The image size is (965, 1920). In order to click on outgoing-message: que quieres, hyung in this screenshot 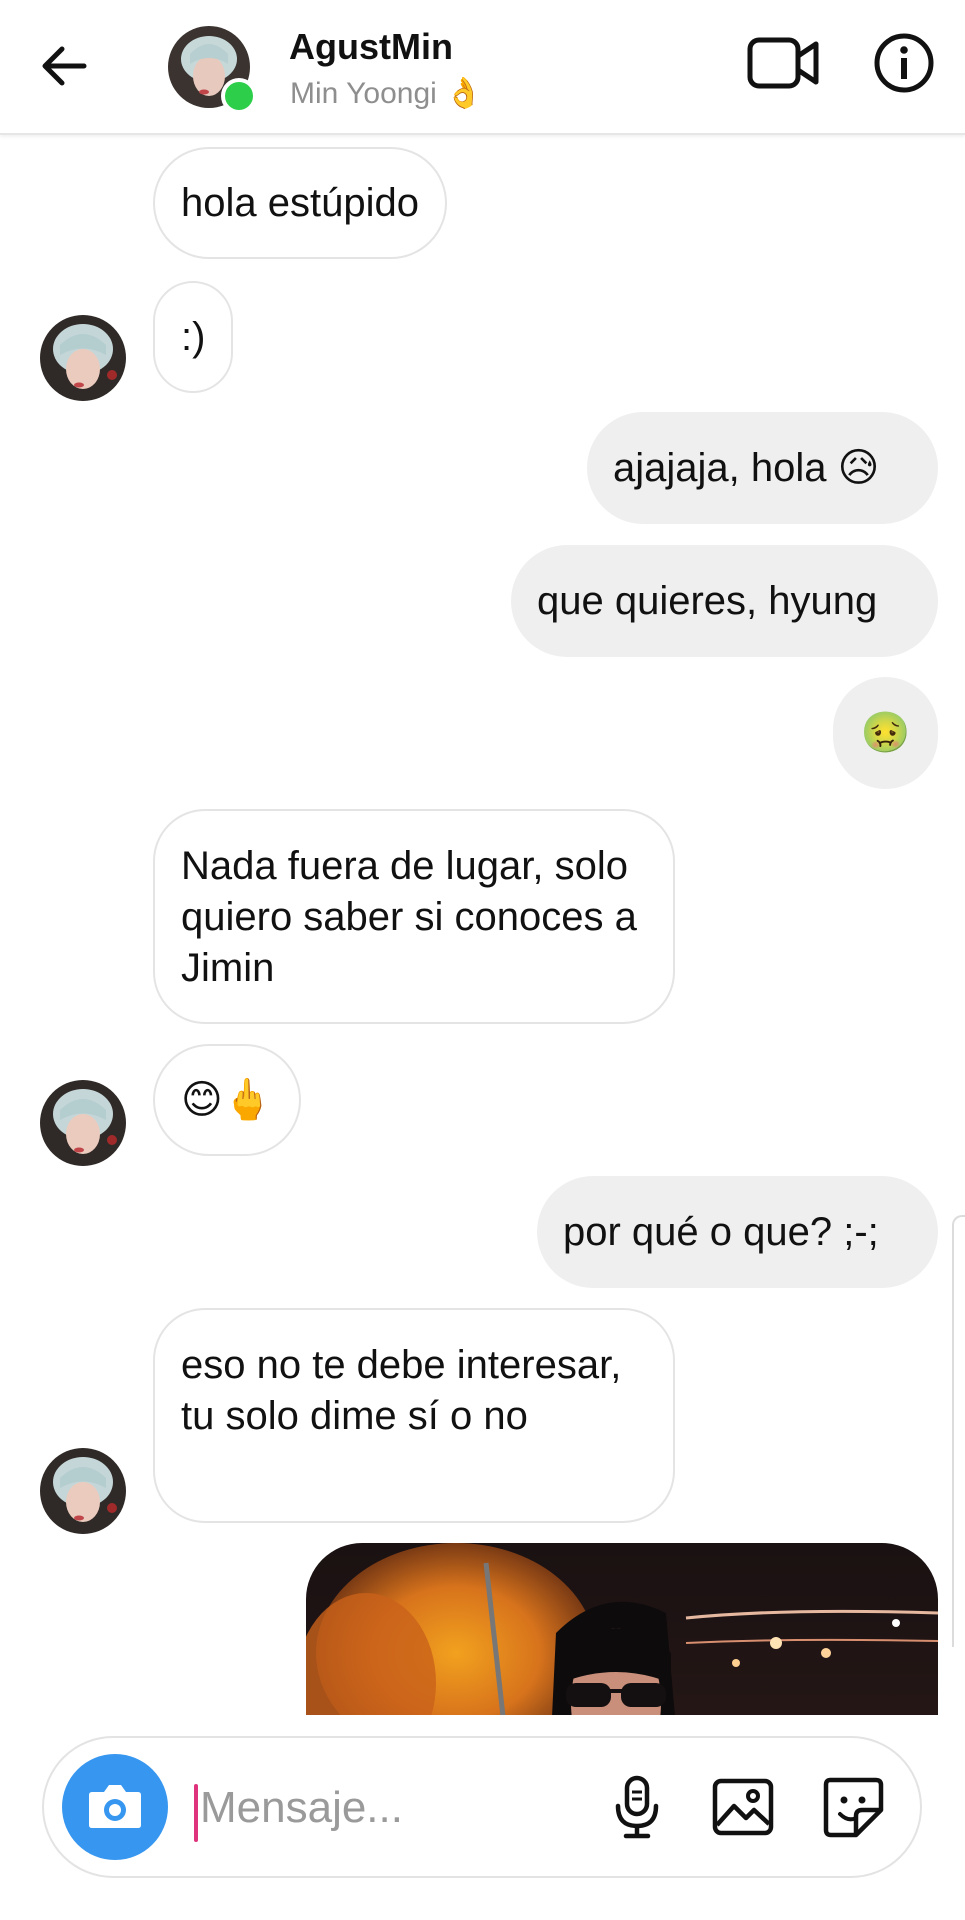, I will do `click(724, 601)`.